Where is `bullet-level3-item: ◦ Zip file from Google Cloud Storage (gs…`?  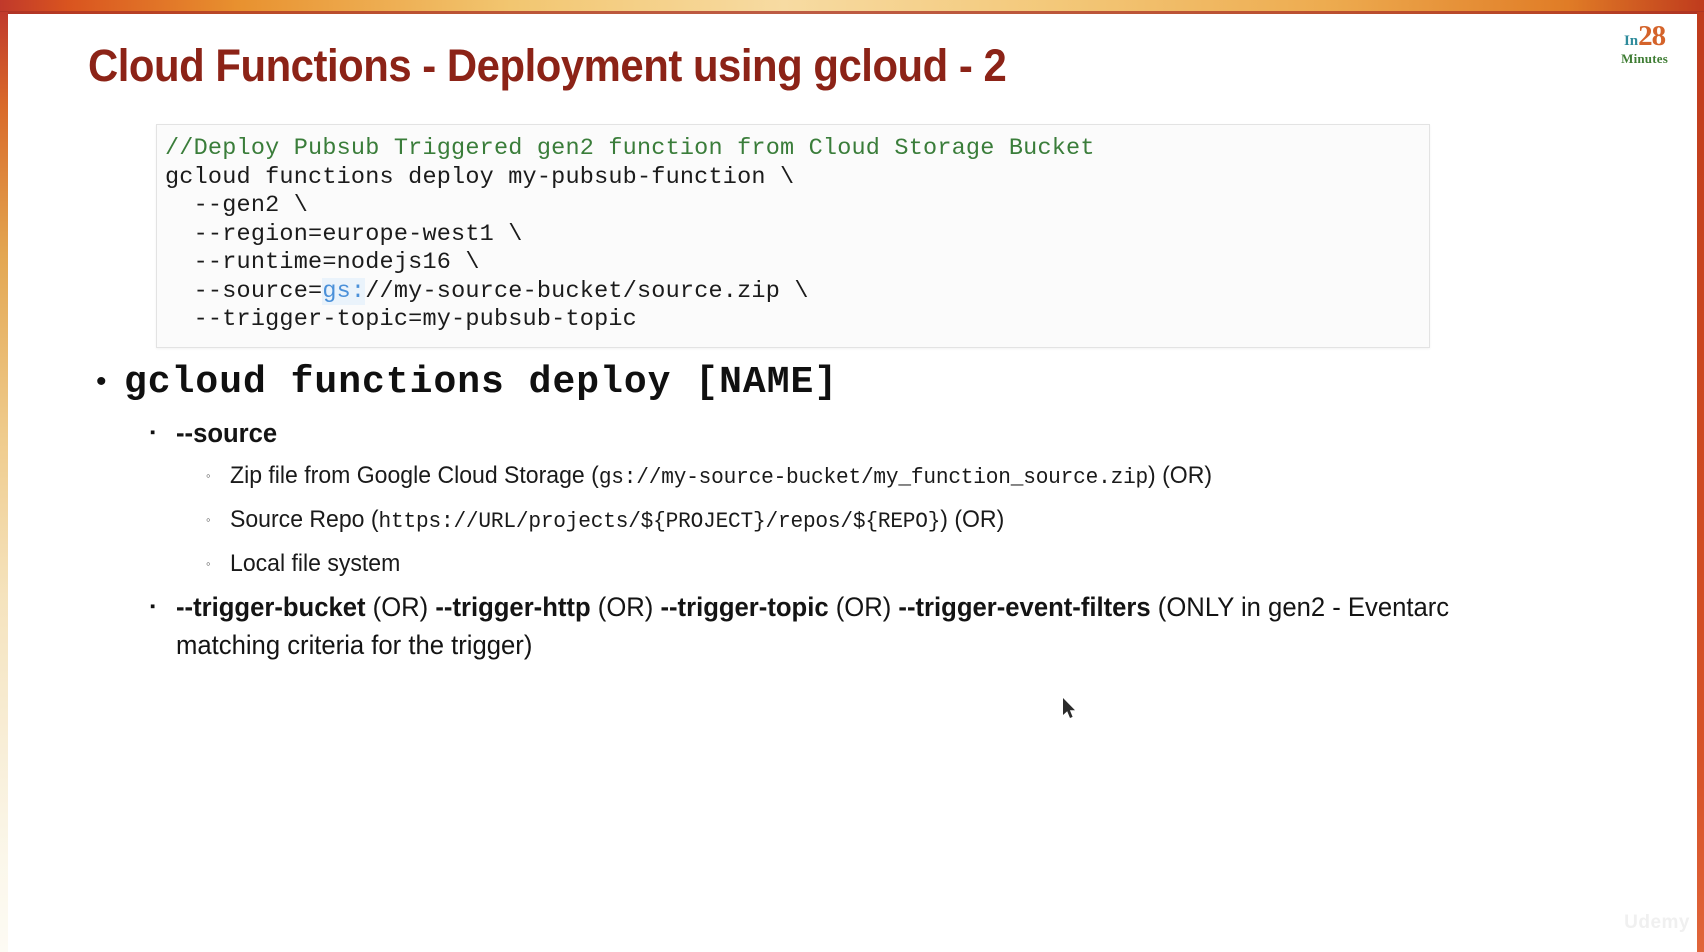 bullet-level3-item: ◦ Zip file from Google Cloud Storage (gs… is located at coordinates (931, 477).